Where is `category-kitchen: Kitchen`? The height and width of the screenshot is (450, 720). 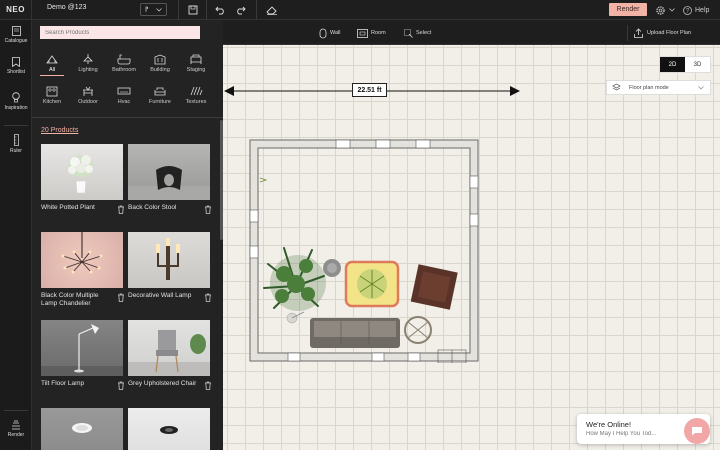 category-kitchen: Kitchen is located at coordinates (52, 95).